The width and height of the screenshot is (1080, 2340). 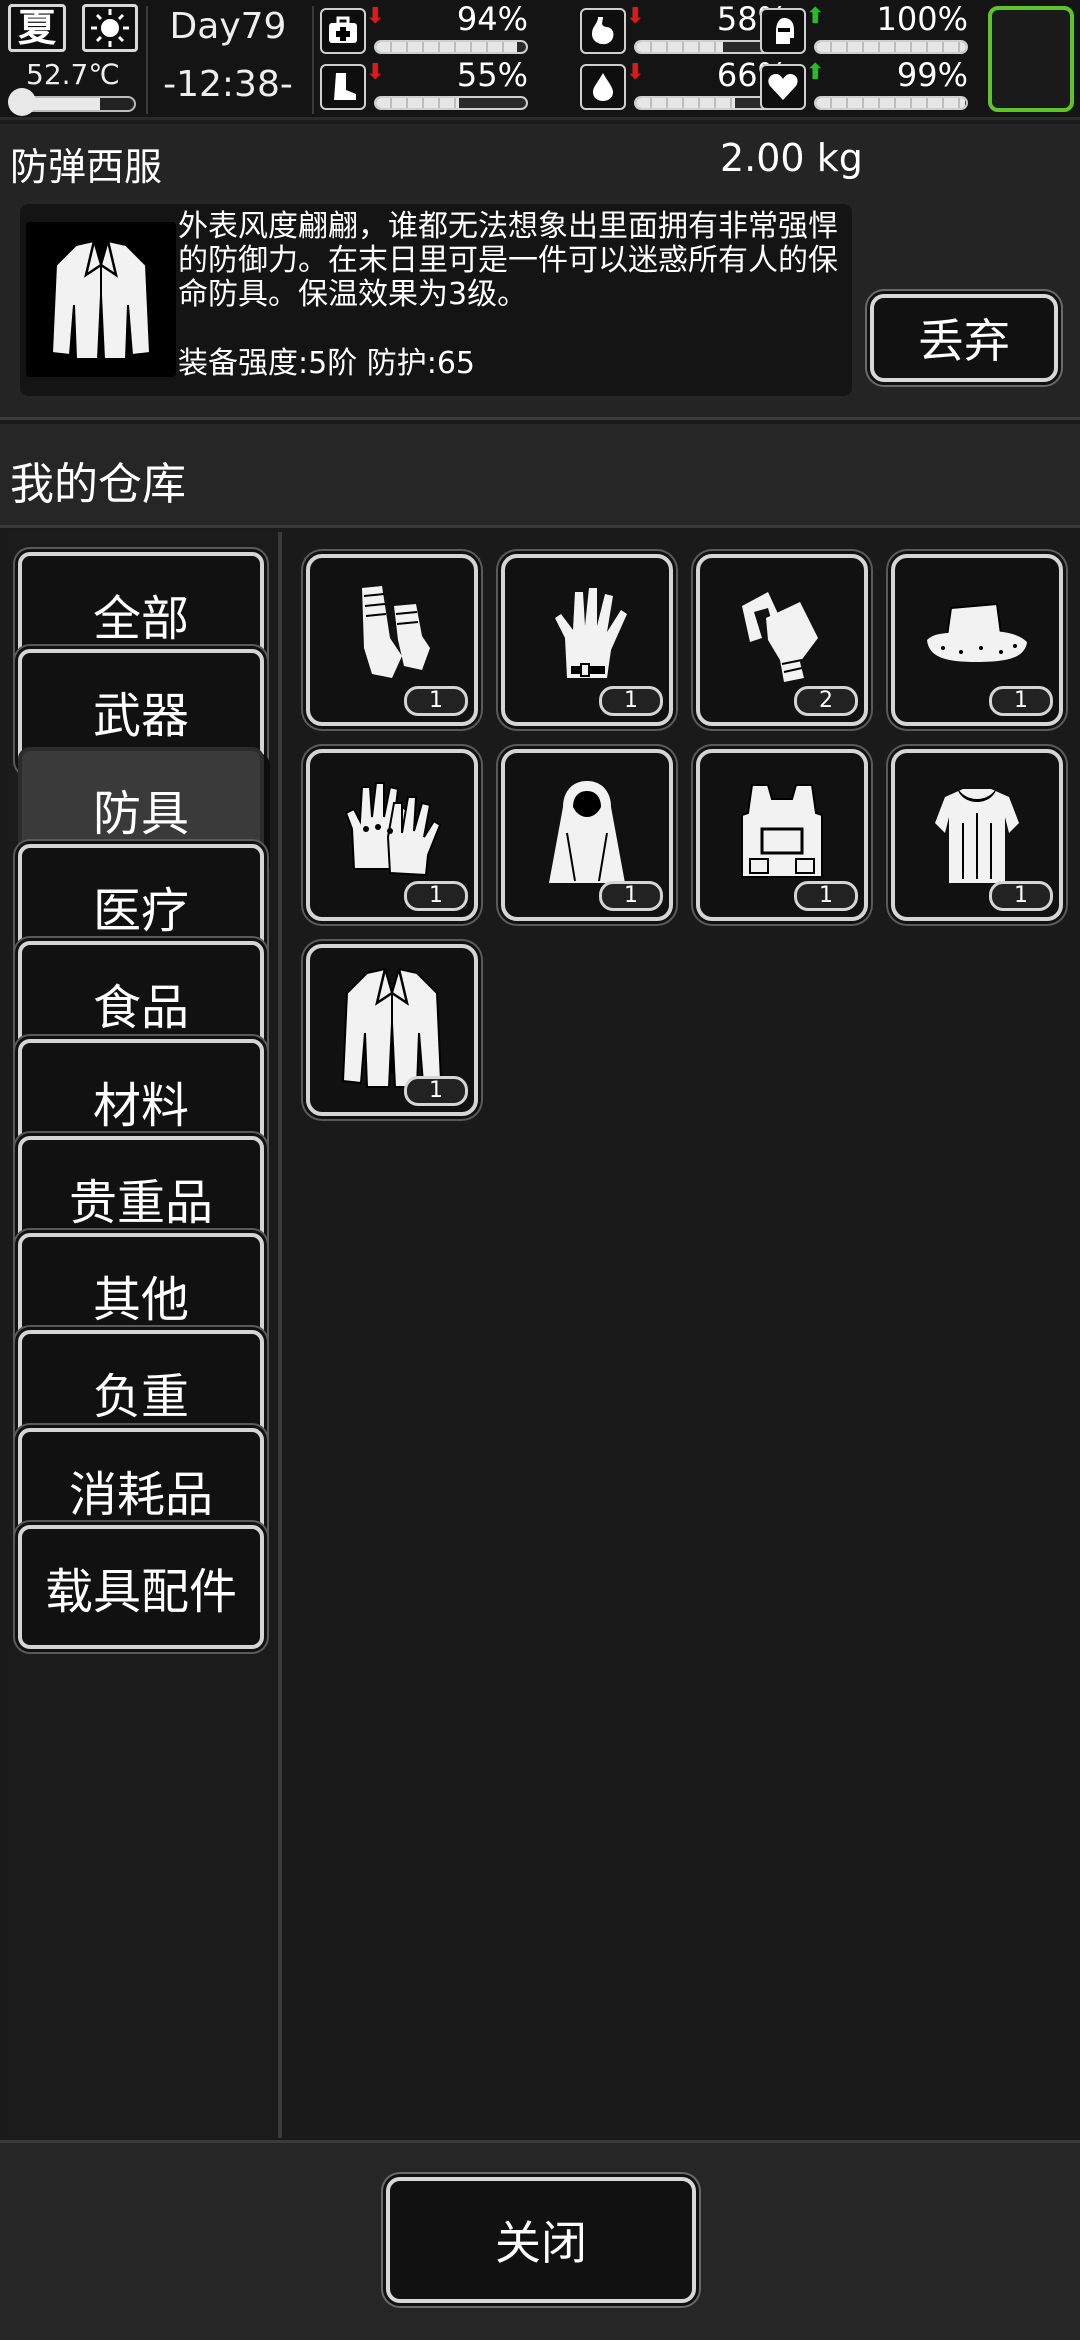 I want to click on stat-thirst: ⬇ 66%, so click(x=685, y=85).